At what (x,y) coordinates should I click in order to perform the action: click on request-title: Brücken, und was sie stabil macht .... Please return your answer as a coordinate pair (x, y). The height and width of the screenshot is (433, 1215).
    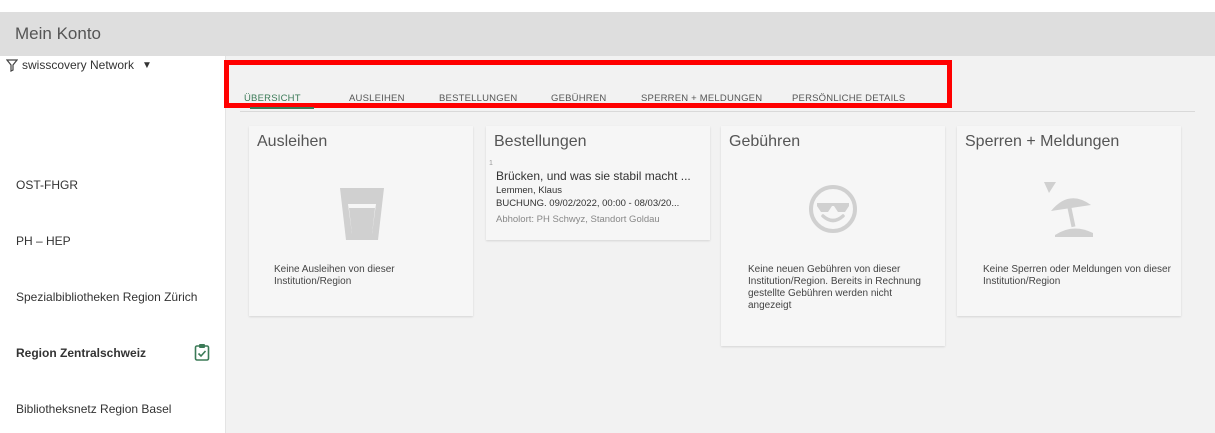
    Looking at the image, I should click on (593, 176).